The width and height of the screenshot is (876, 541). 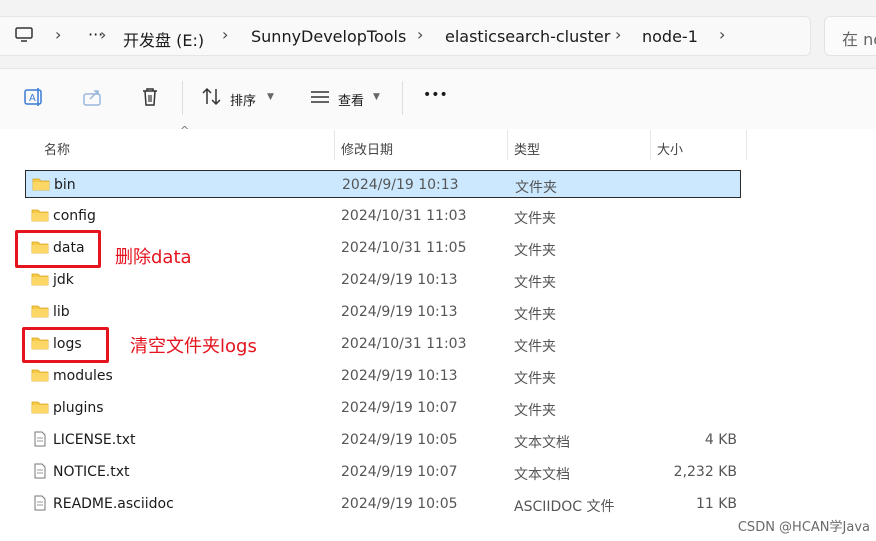 What do you see at coordinates (153, 257) in the screenshot?
I see `annotation-delete-data: 删除data` at bounding box center [153, 257].